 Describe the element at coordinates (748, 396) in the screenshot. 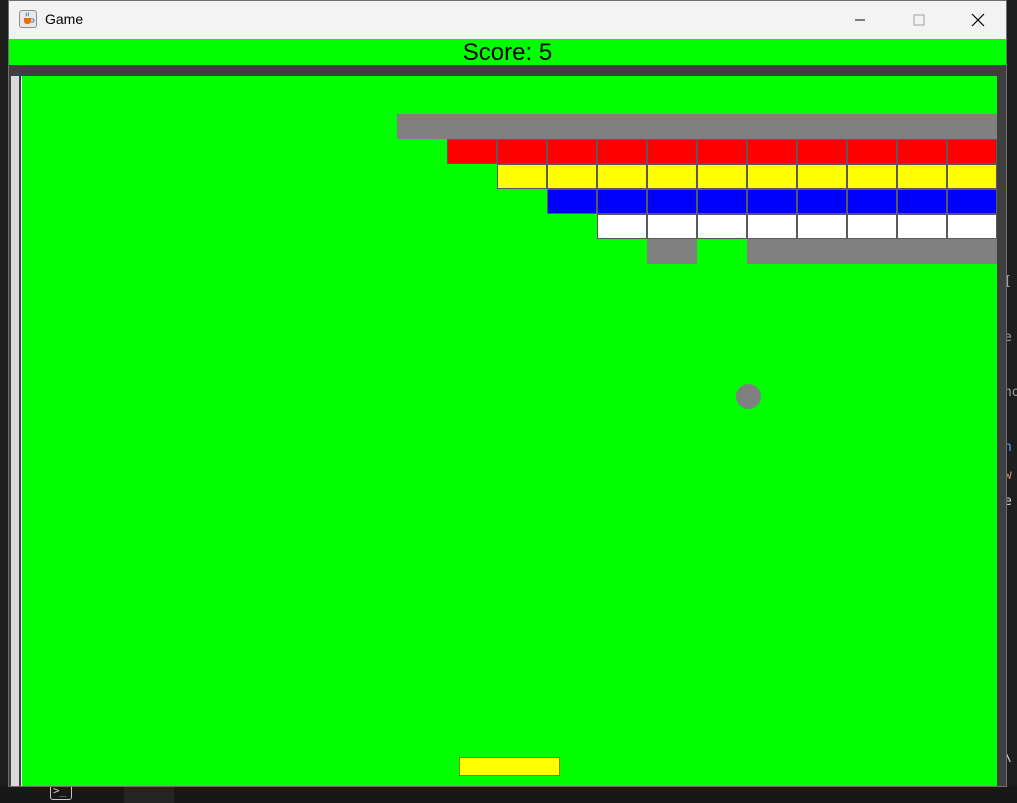

I see `ball` at that location.